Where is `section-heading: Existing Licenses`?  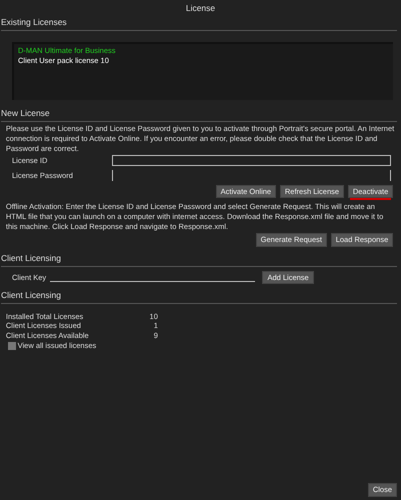 section-heading: Existing Licenses is located at coordinates (199, 23).